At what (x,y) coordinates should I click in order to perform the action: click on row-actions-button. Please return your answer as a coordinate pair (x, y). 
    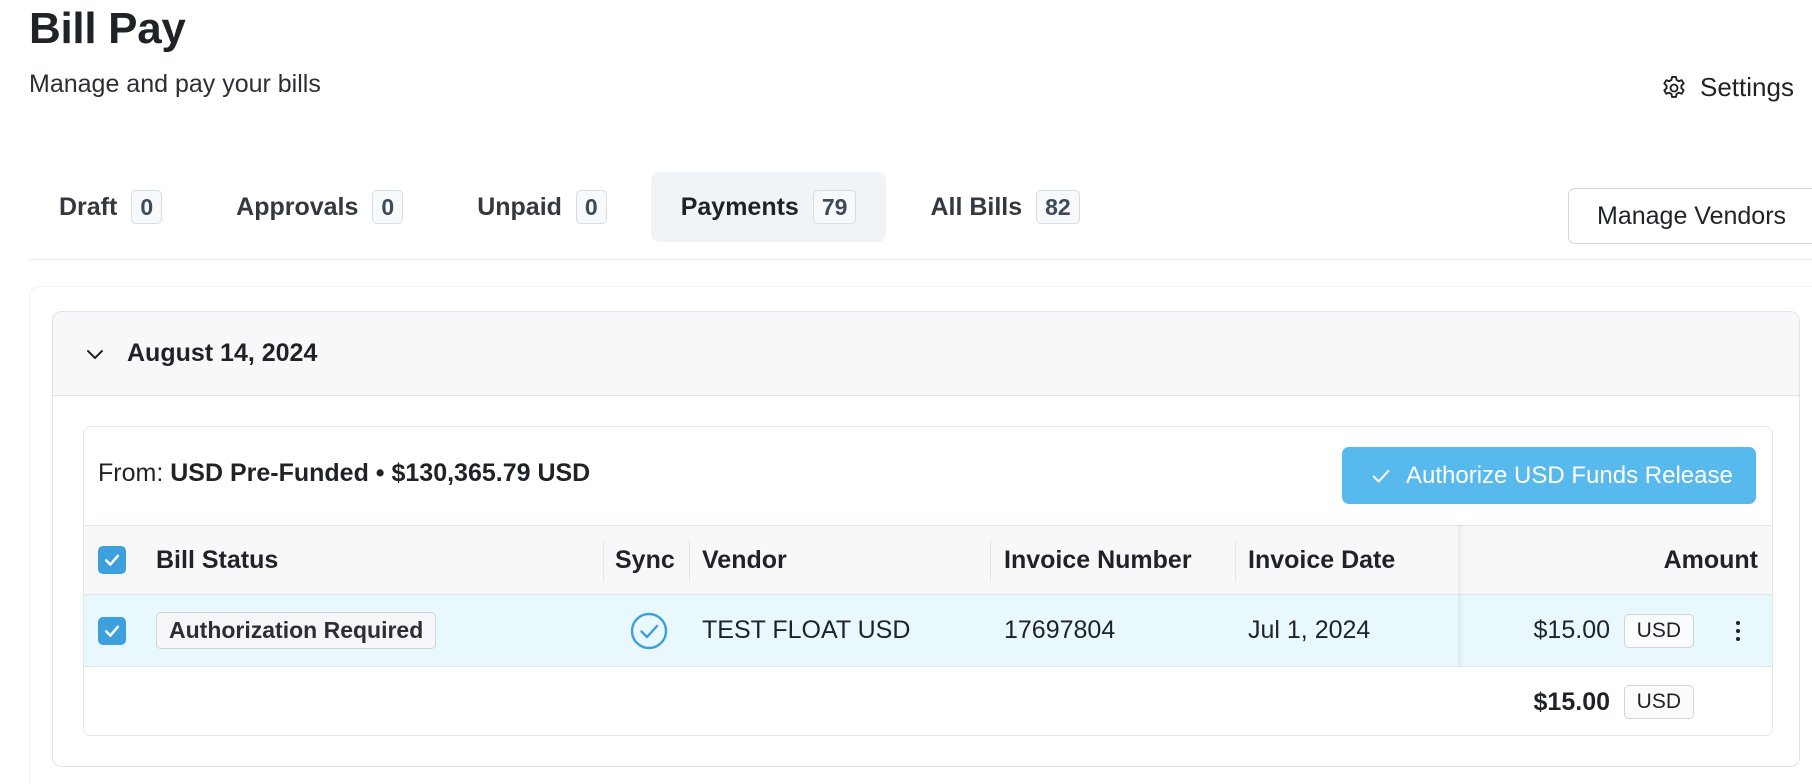
    Looking at the image, I should click on (1738, 630).